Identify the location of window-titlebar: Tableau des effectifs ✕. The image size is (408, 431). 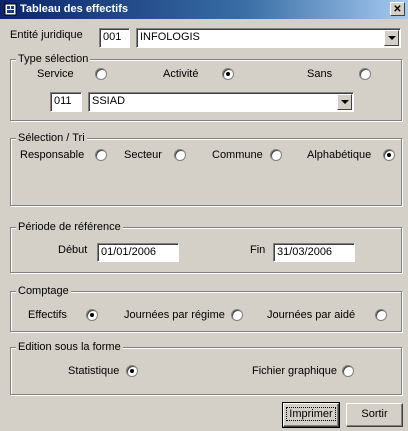
(204, 9).